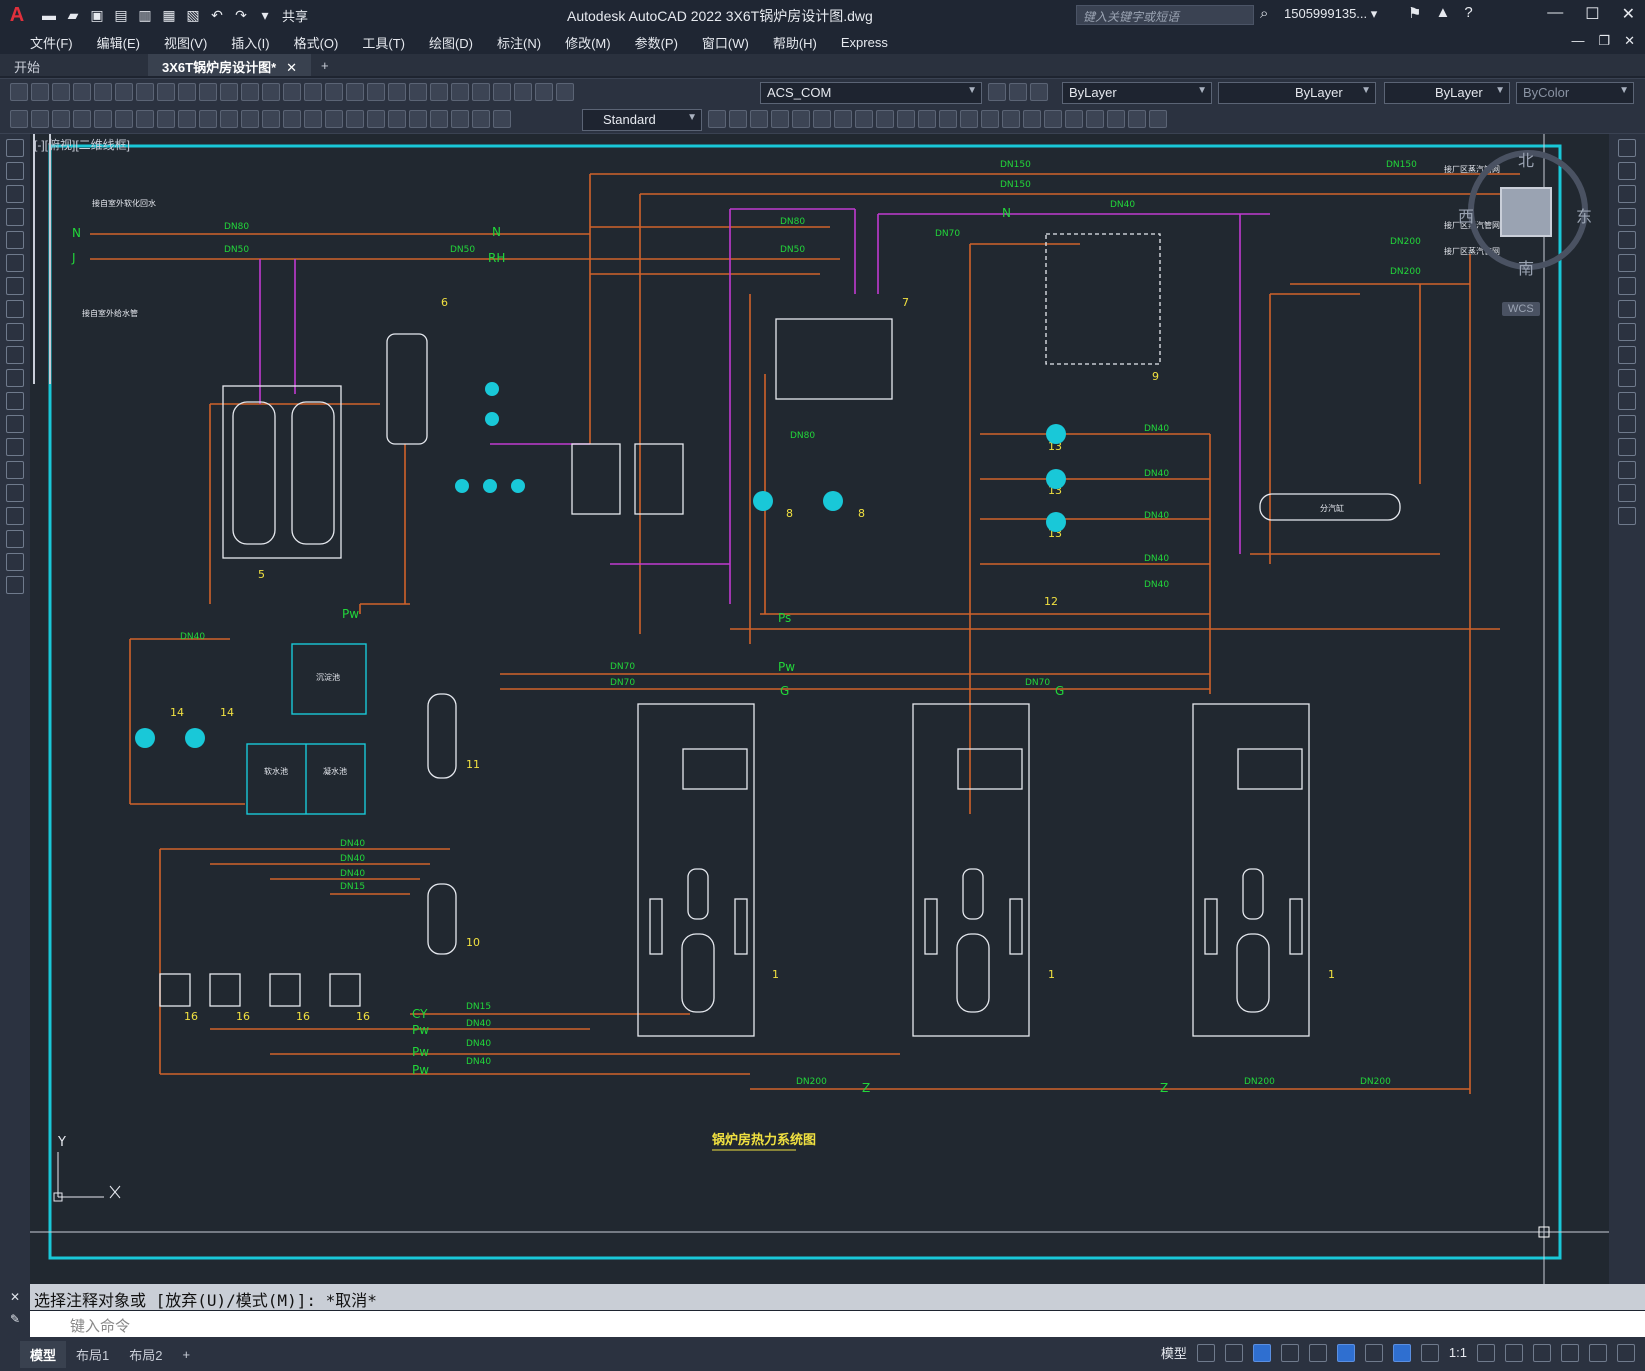 The width and height of the screenshot is (1645, 1371). What do you see at coordinates (1627, 401) in the screenshot?
I see `r-break-icon` at bounding box center [1627, 401].